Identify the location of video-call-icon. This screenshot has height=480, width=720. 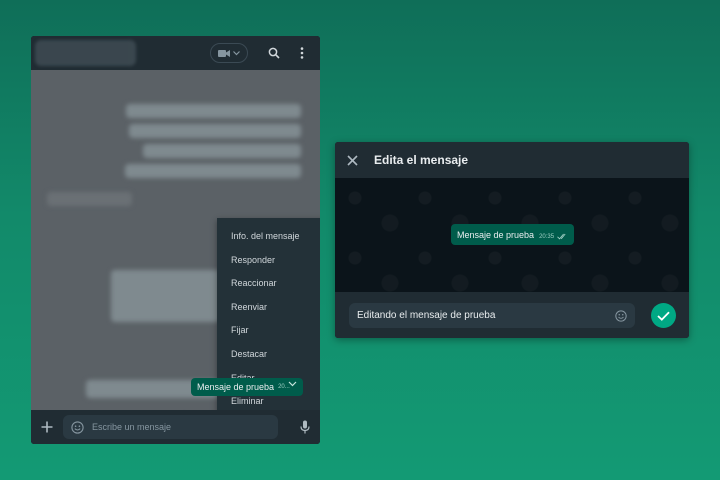
(224, 53).